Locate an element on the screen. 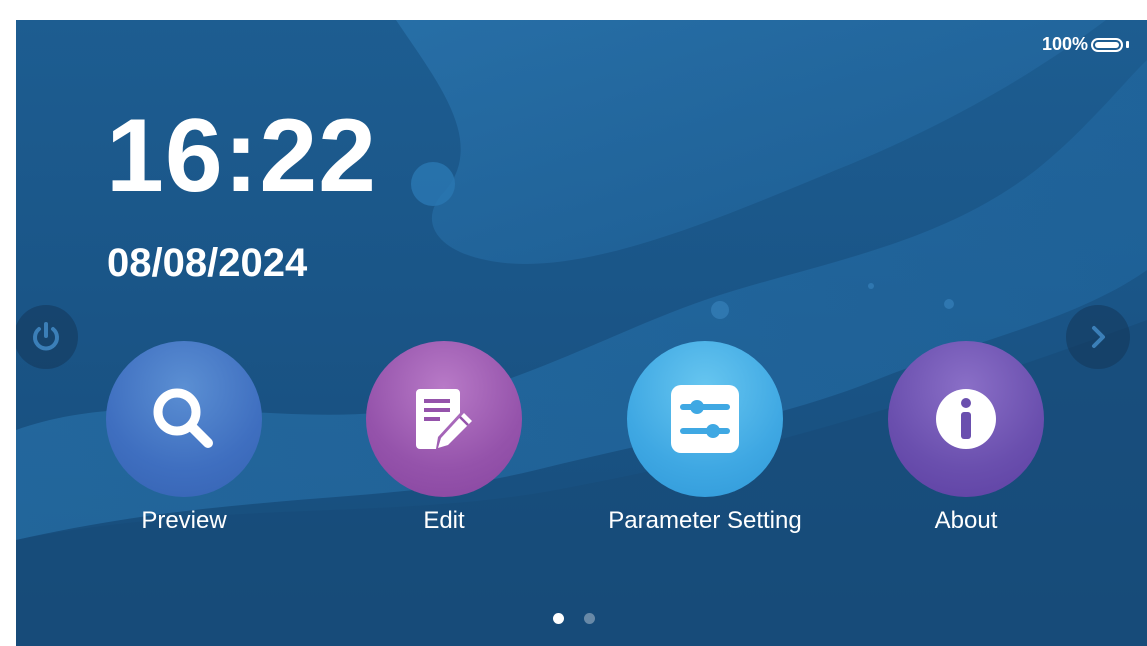  app-label-edit: Edit is located at coordinates (444, 520).